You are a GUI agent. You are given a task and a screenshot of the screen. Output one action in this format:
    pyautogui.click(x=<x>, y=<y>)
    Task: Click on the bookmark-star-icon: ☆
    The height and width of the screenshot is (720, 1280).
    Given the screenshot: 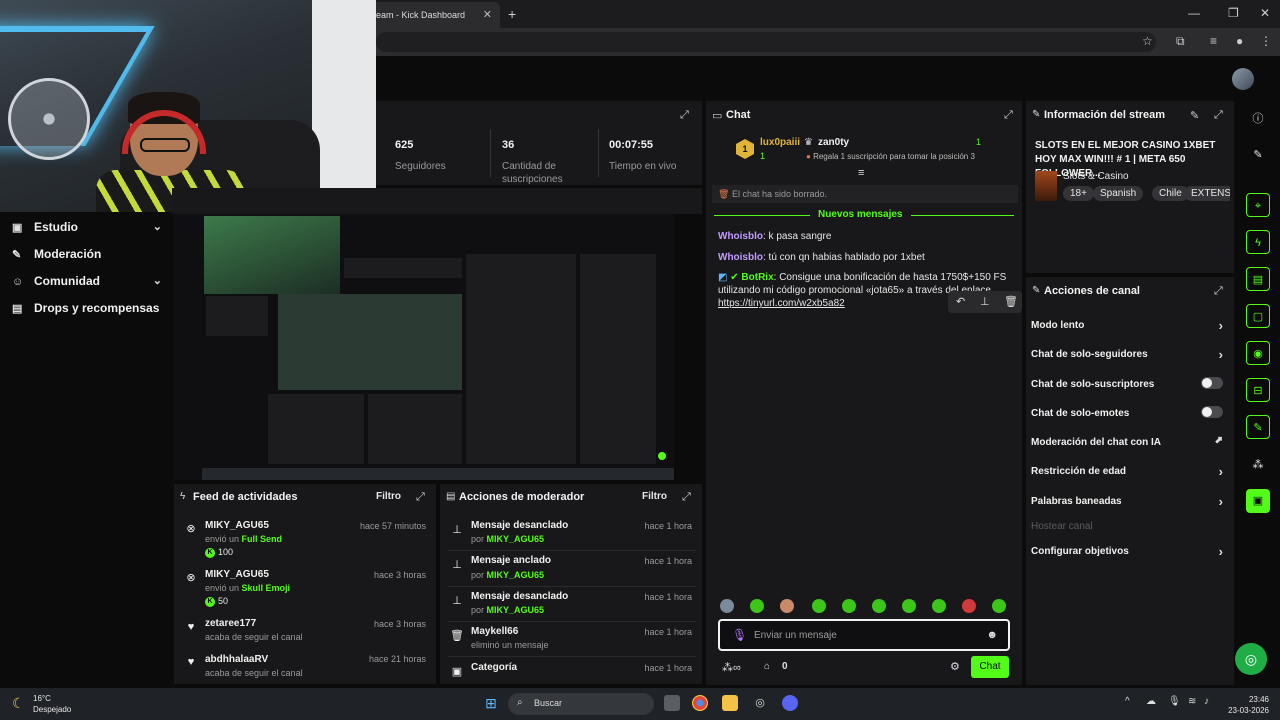 What is the action you would take?
    pyautogui.click(x=1147, y=41)
    